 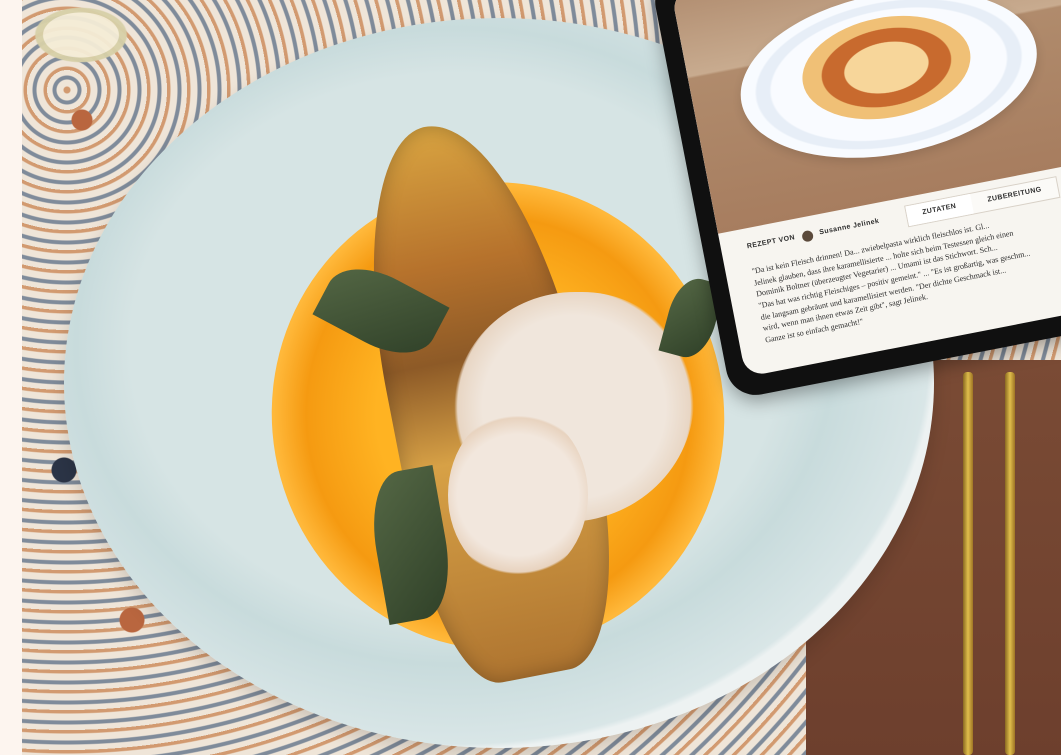 I want to click on recipe-label: REZEPT VON, so click(x=771, y=242).